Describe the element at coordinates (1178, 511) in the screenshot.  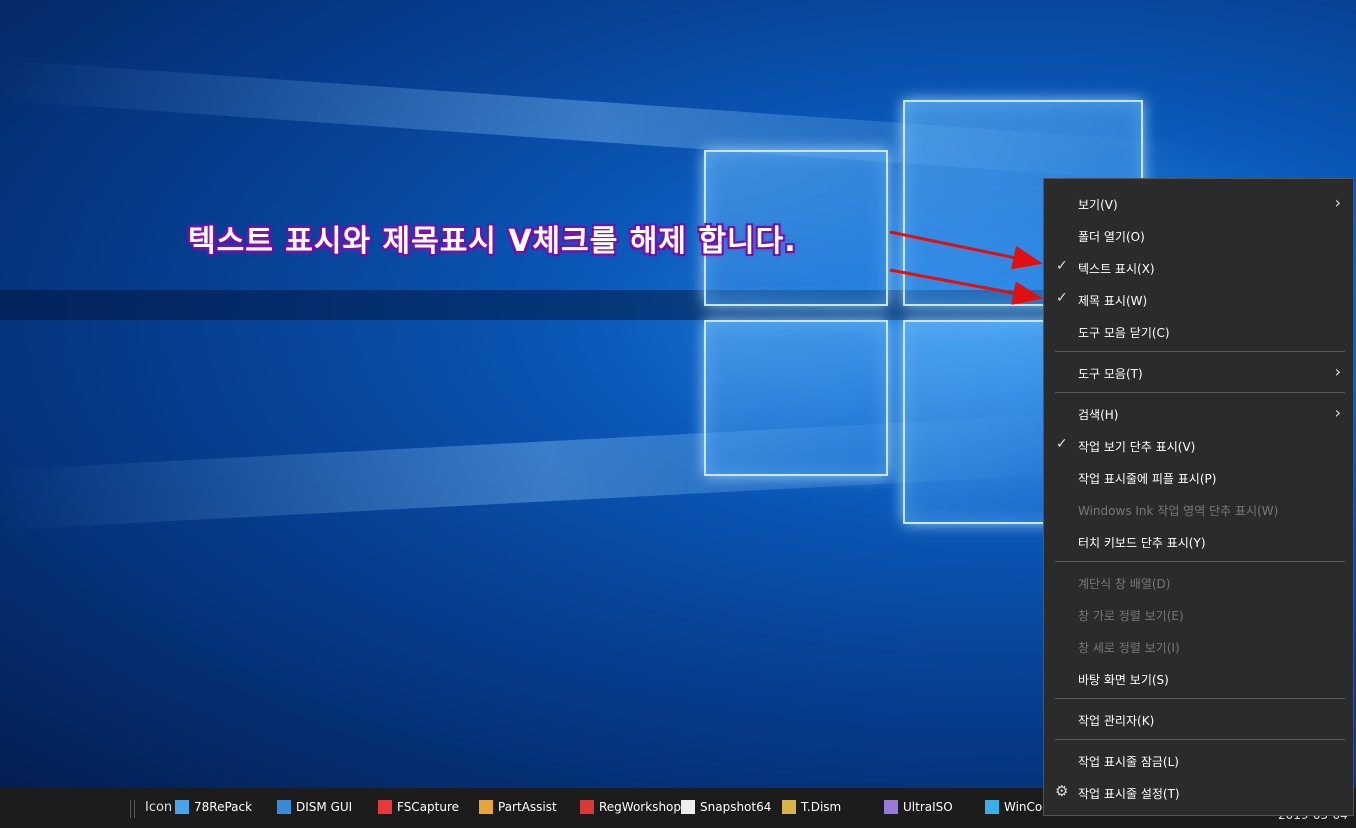
I see `menu-item-label: Windows Ink 작업 영역 단추 표시(W)` at that location.